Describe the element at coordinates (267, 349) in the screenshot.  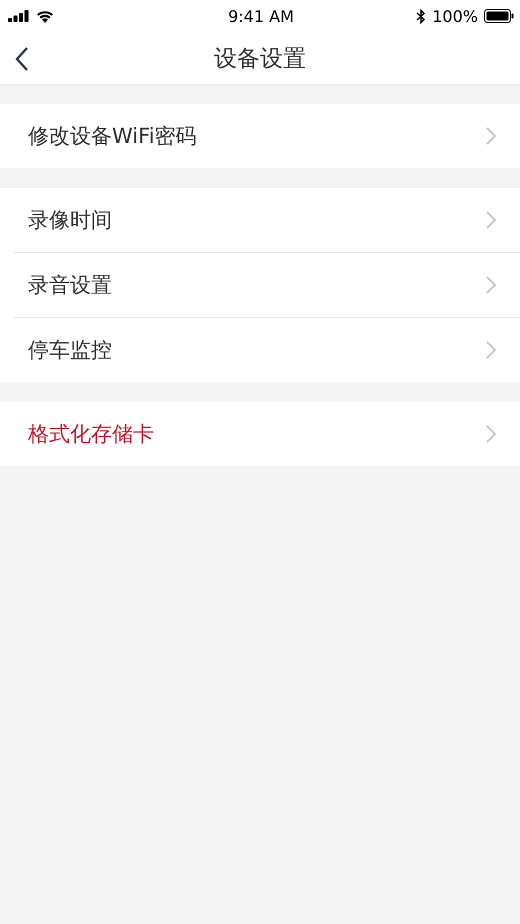
I see `settings-row: 停车监控` at that location.